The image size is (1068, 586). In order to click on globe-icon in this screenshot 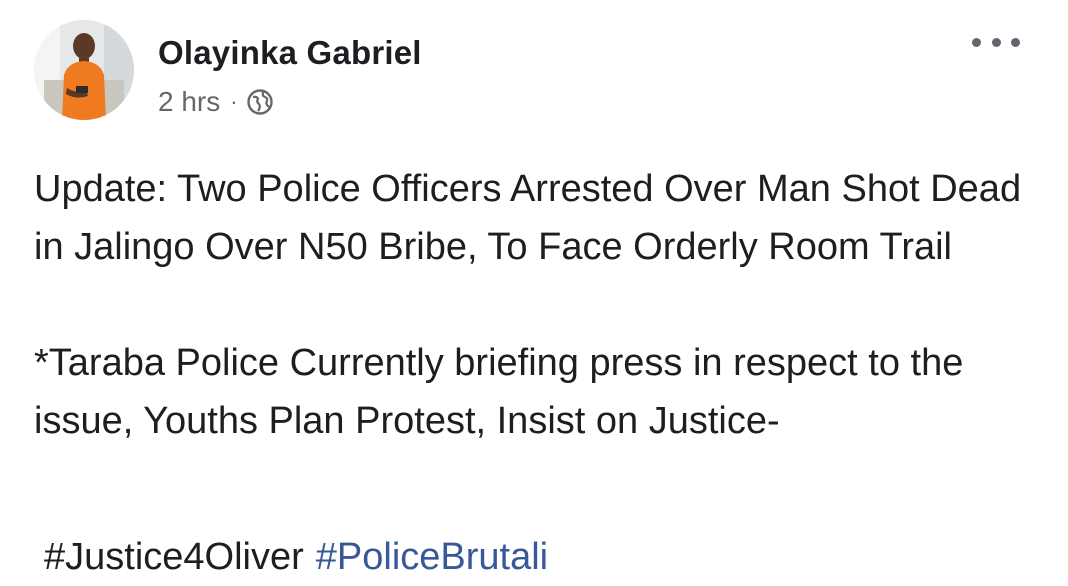, I will do `click(260, 102)`.